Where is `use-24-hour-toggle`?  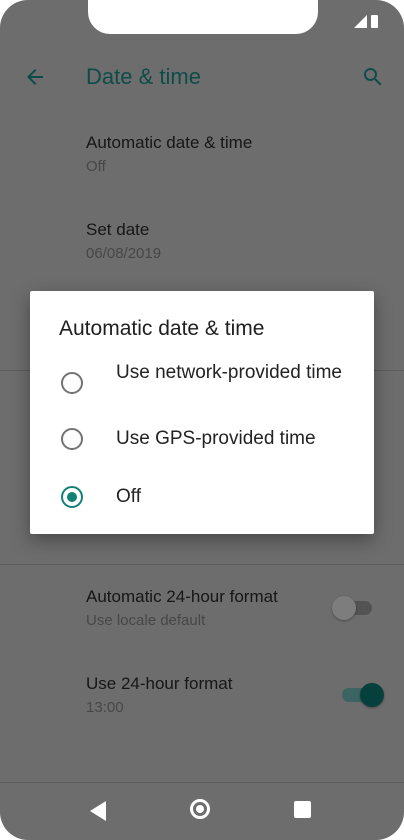 use-24-hour-toggle is located at coordinates (362, 694).